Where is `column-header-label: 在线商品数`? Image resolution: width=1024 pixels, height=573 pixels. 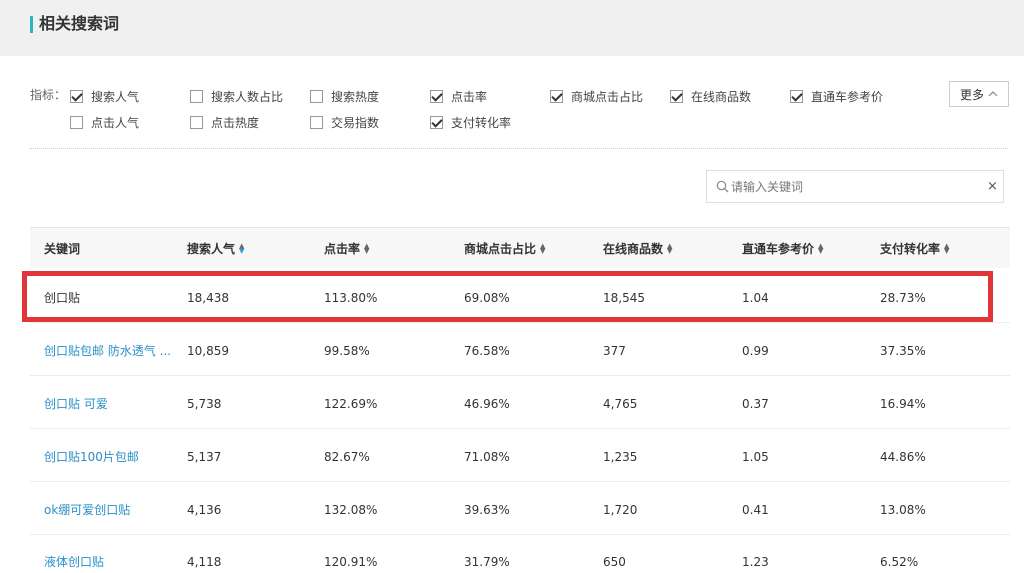
column-header-label: 在线商品数 is located at coordinates (633, 249).